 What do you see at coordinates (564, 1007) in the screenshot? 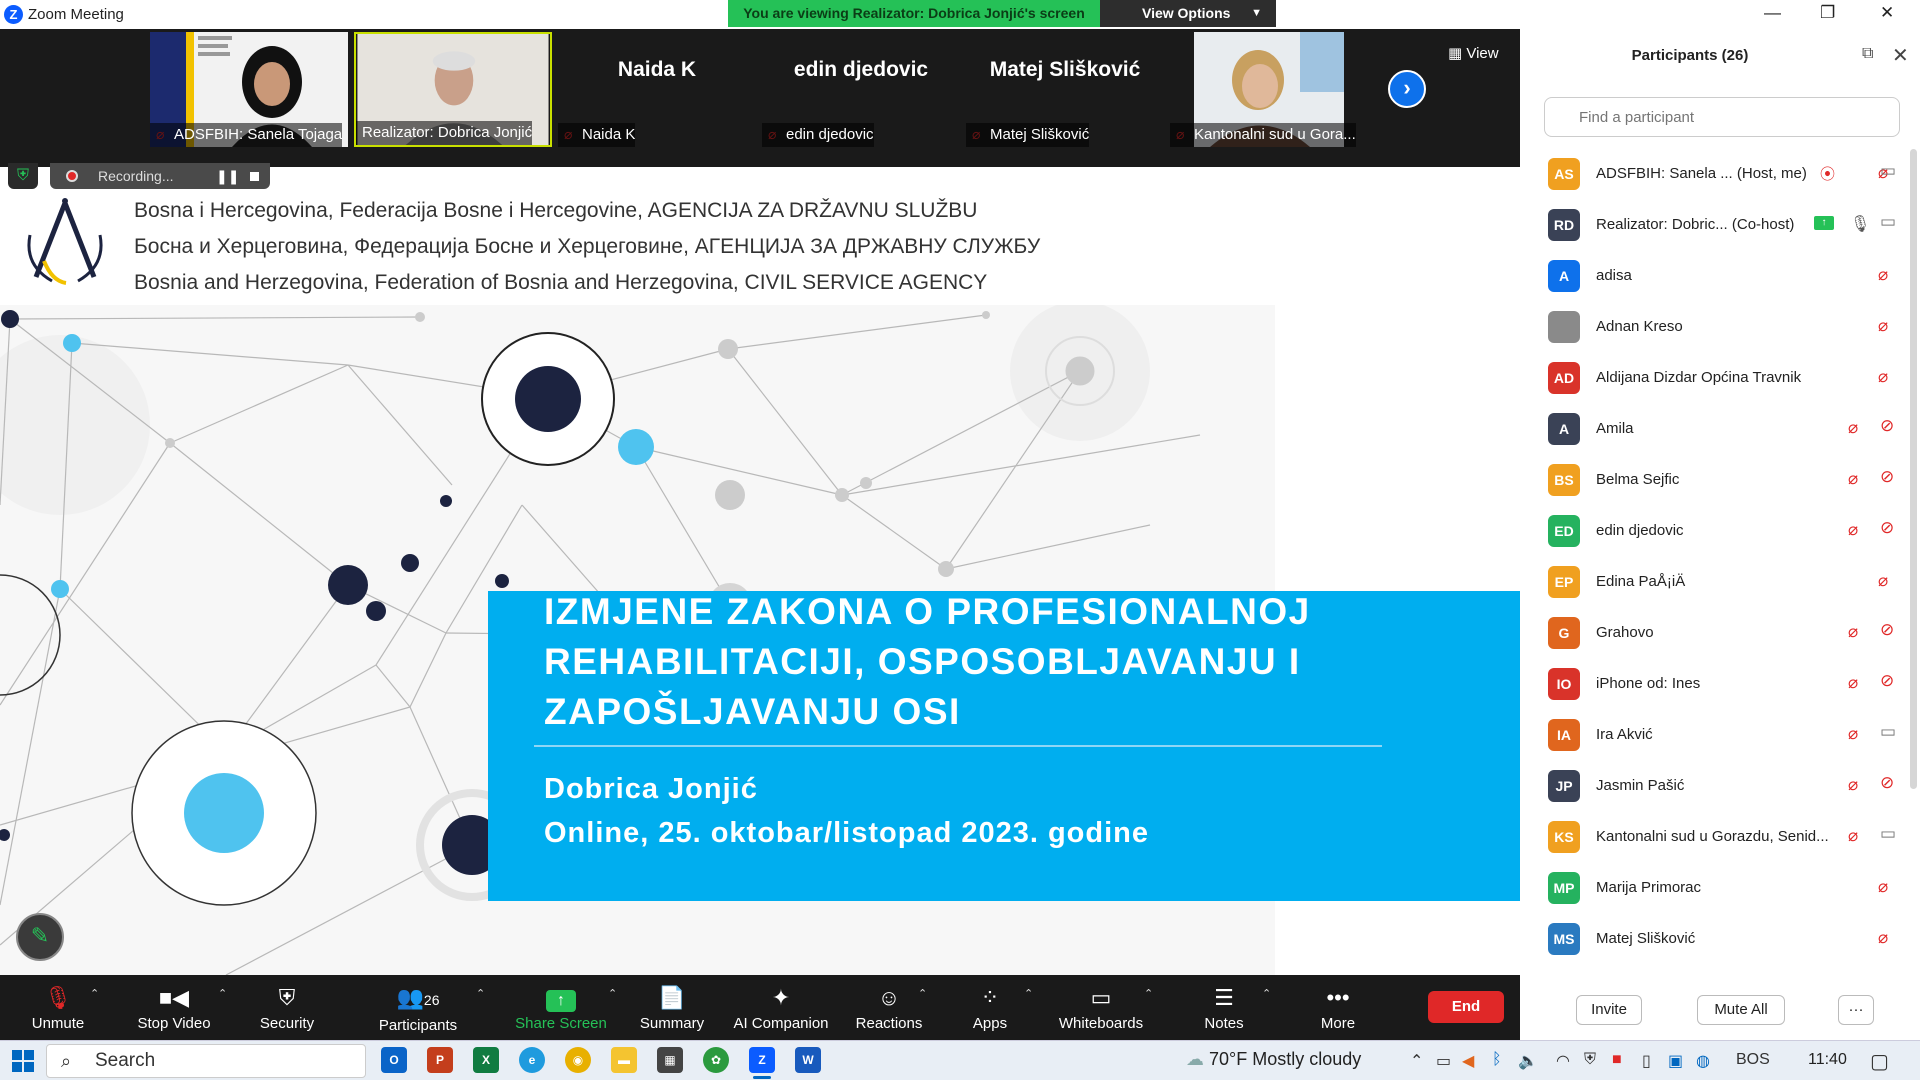
I see `share-screen-button: ↑ Share Screen ⌃` at bounding box center [564, 1007].